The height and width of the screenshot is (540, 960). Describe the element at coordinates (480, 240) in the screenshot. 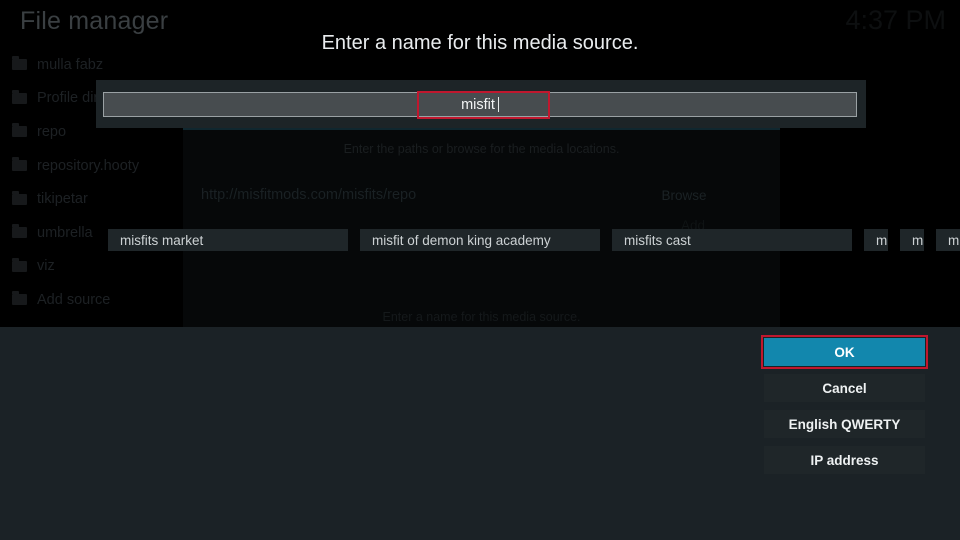

I see `suggestion-item: misfit of demon king academy` at that location.